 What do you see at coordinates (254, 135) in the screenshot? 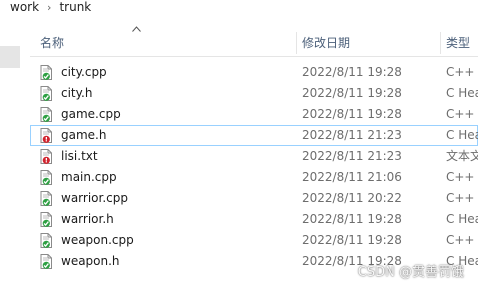
I see `file-row: game.h 2022/8/11 21:23 C Hea` at bounding box center [254, 135].